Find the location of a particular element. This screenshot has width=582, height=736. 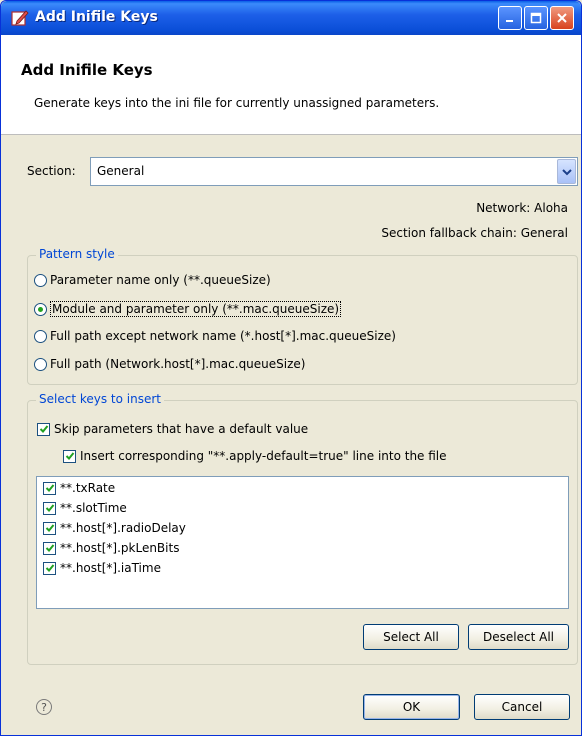

close-icon is located at coordinates (562, 18).